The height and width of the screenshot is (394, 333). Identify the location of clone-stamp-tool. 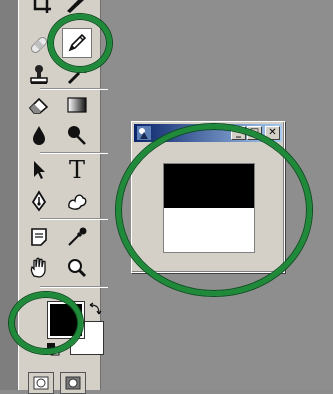
(39, 75).